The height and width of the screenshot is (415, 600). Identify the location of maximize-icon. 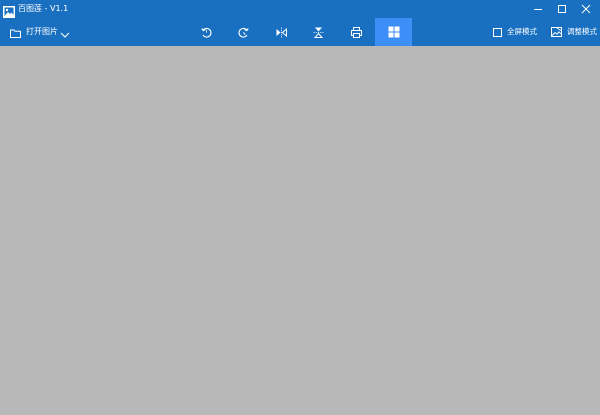
(562, 9).